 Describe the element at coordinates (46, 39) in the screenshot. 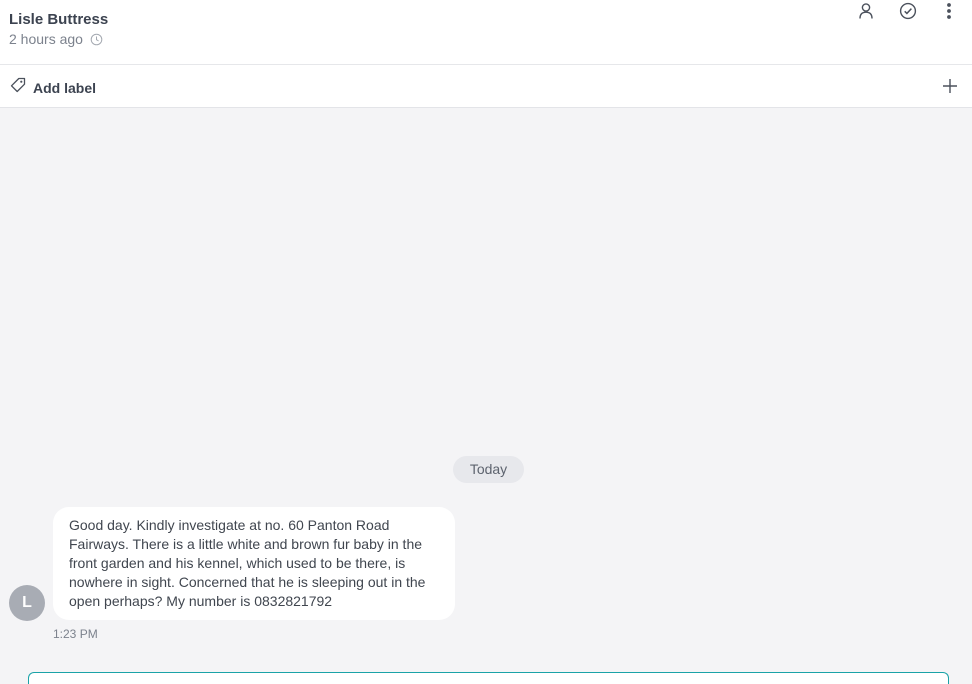

I see `last-seen-text: 2 hours ago` at that location.